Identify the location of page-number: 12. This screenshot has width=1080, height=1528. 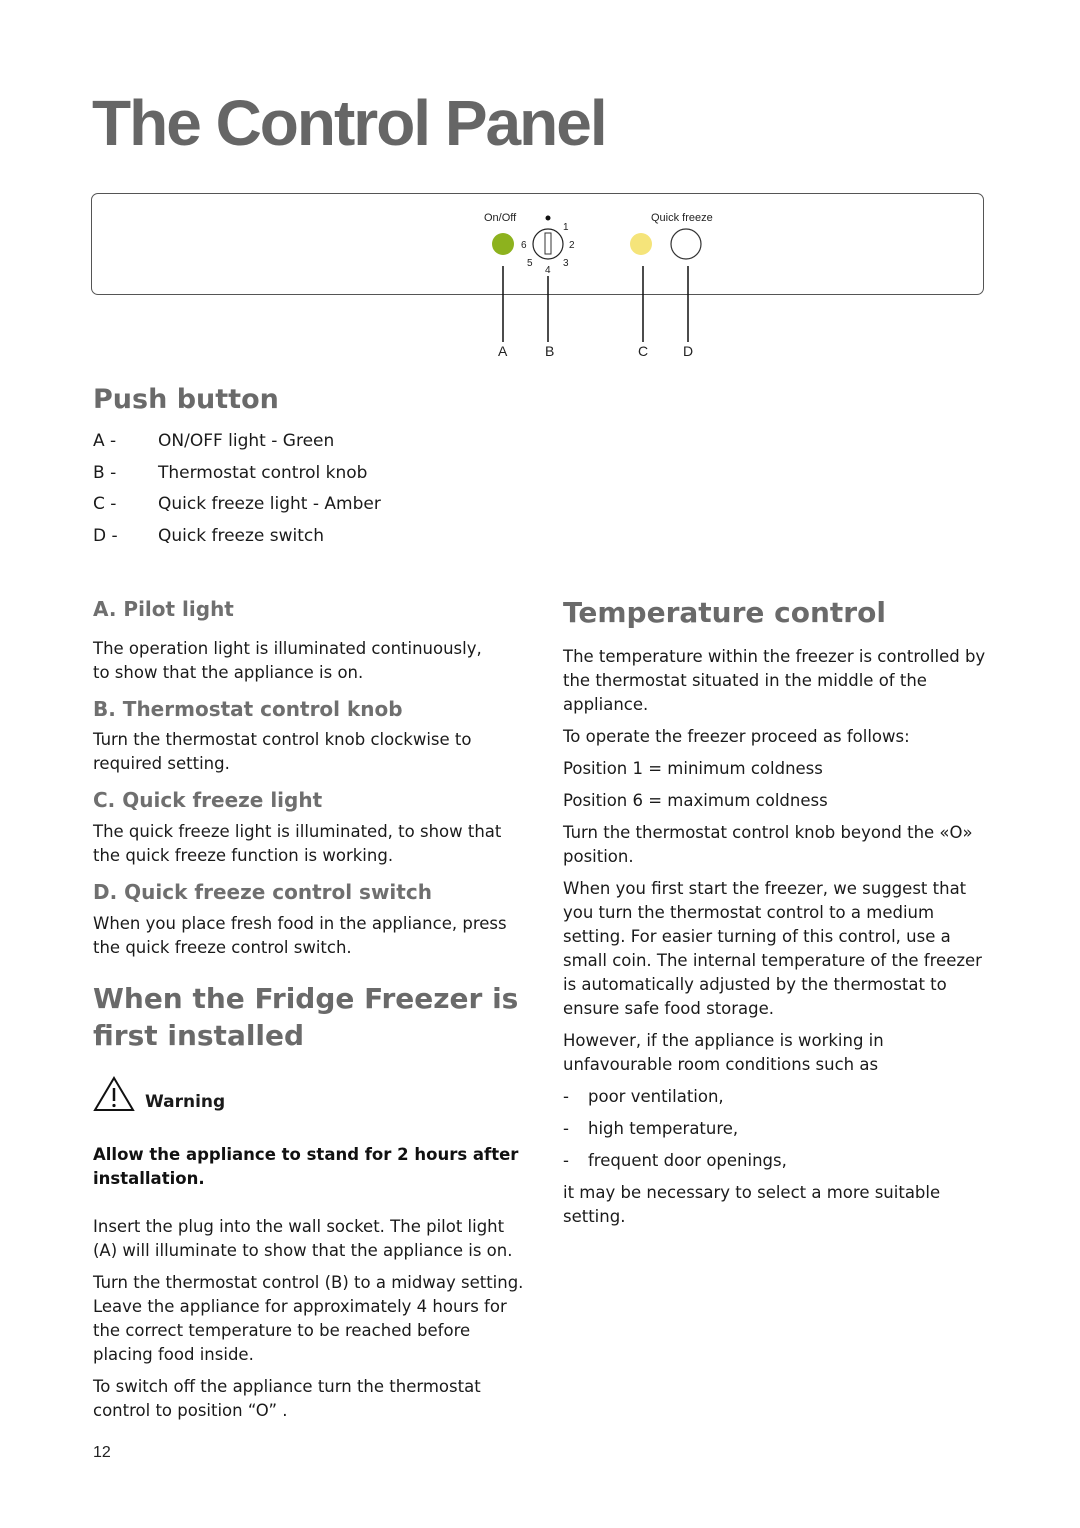
(102, 1452).